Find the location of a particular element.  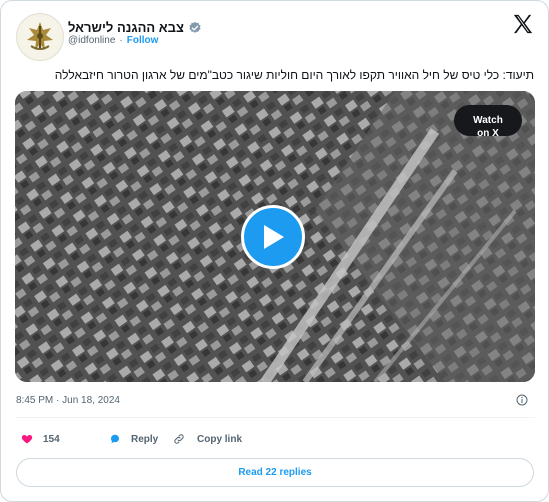

idf-logo-avatar is located at coordinates (40, 37).